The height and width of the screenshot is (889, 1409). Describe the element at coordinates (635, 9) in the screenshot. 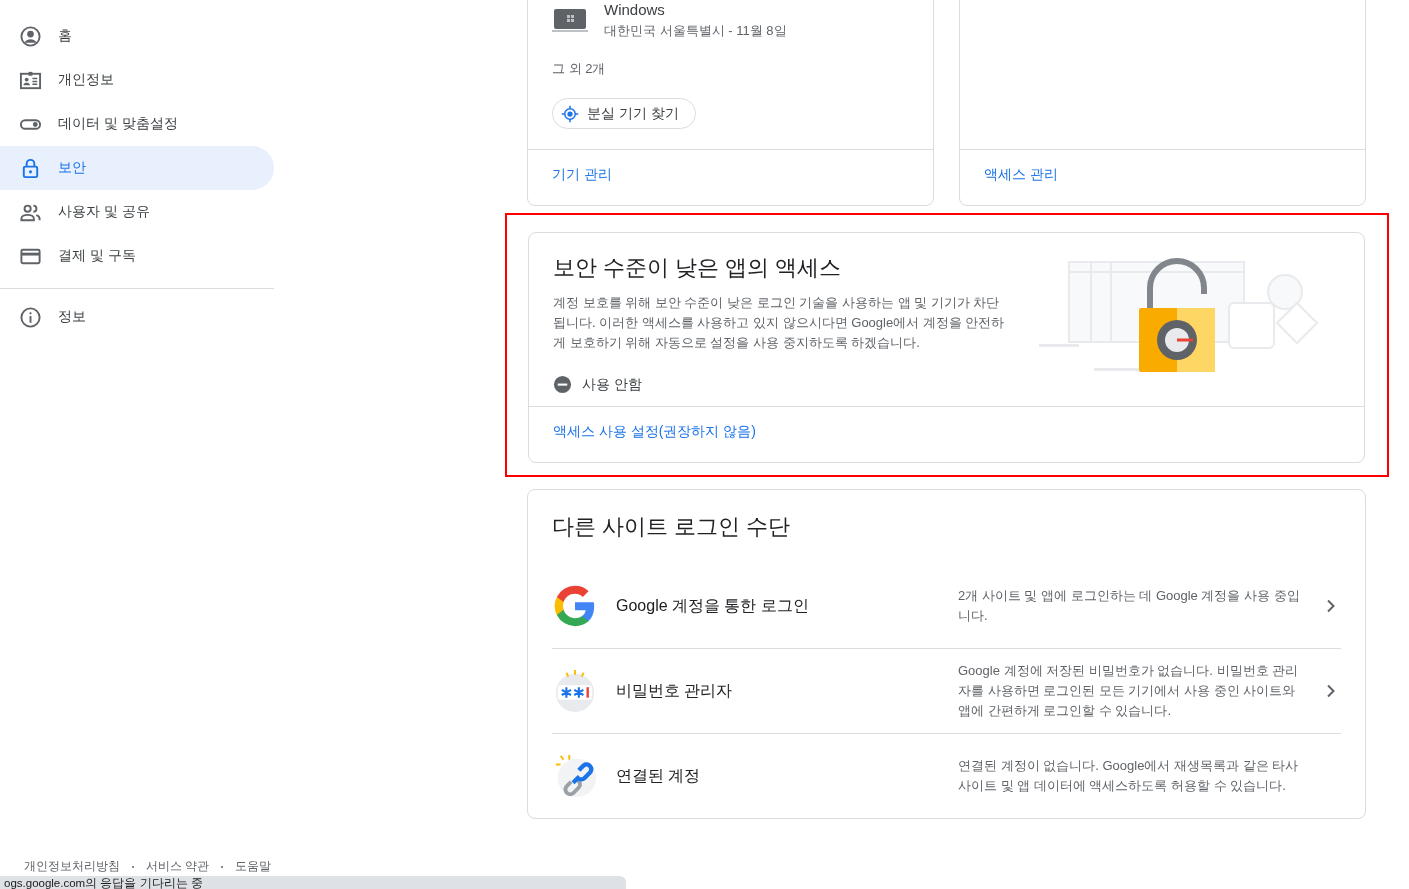

I see `device-name: Windows` at that location.